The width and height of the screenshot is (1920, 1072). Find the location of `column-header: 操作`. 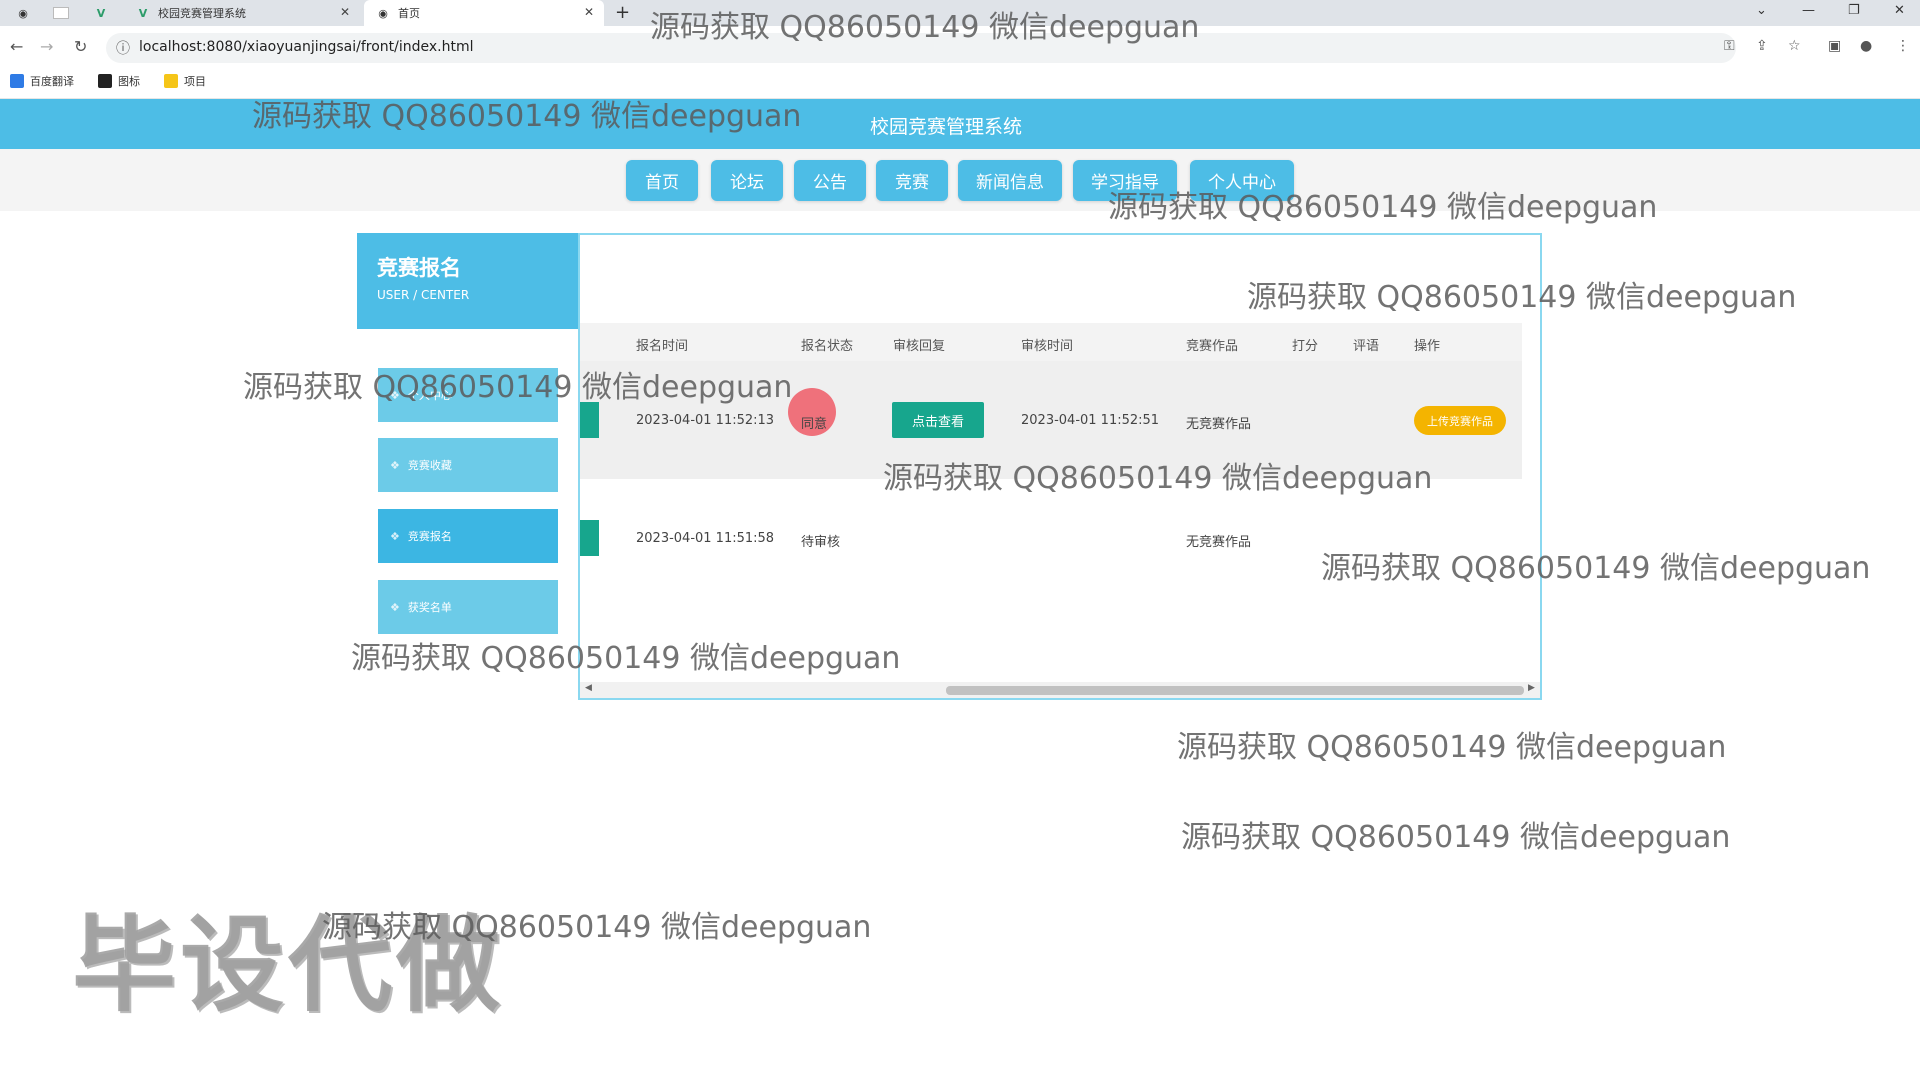

column-header: 操作 is located at coordinates (1427, 346).